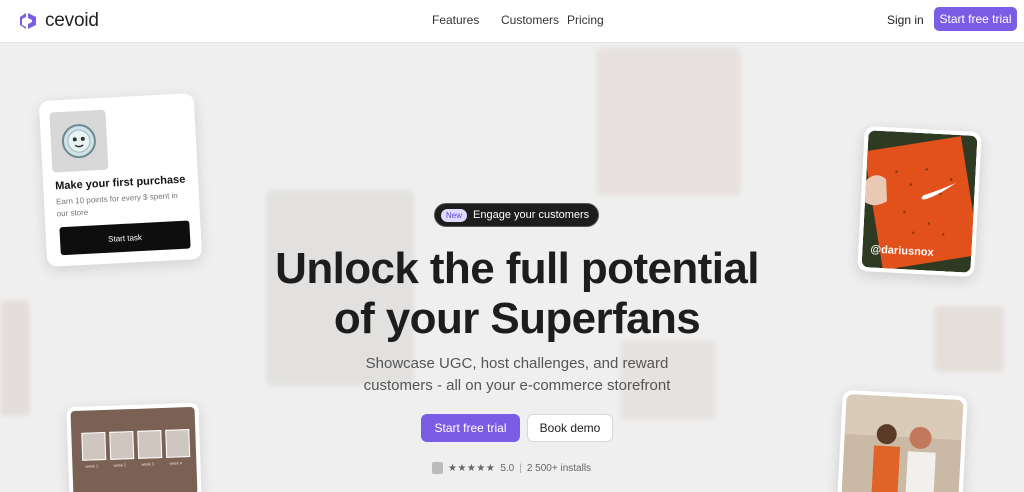 This screenshot has height=492, width=1024. I want to click on ugc-card-runners, so click(902, 440).